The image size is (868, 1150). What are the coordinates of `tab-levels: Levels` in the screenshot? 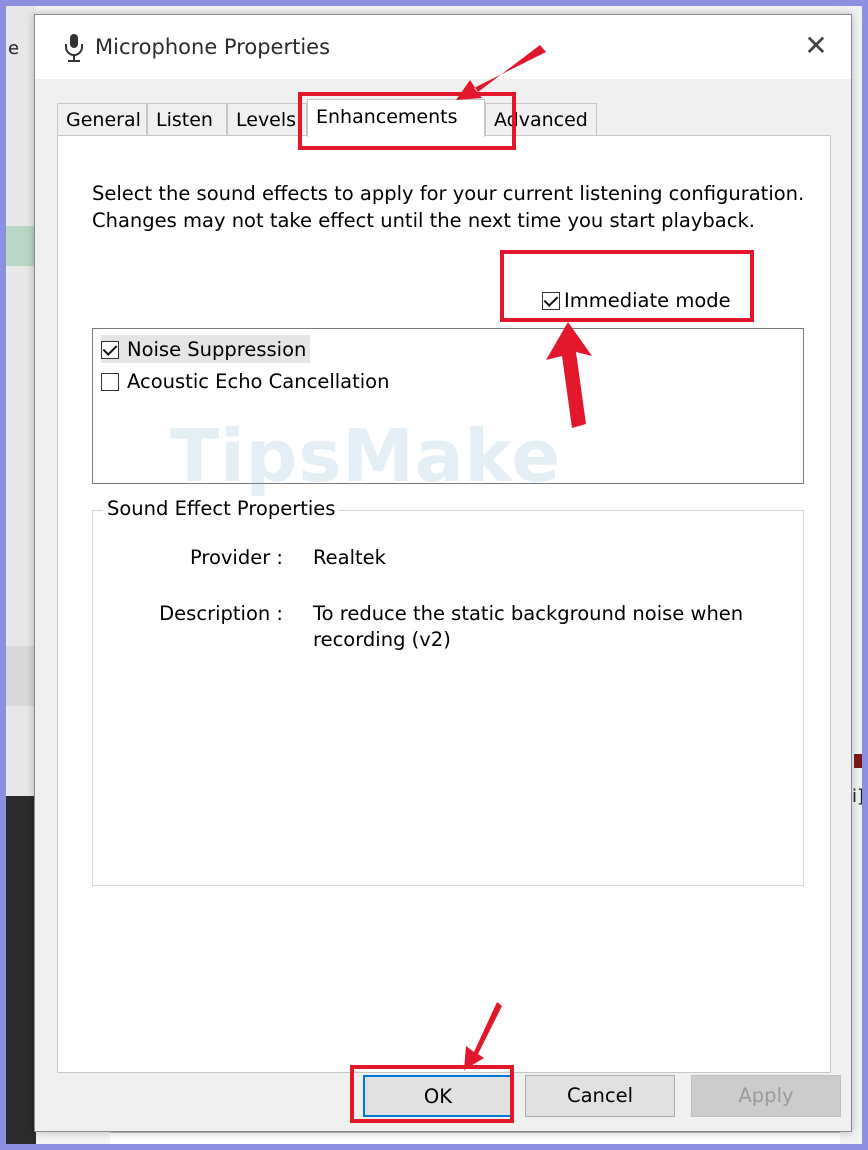 It's located at (267, 119).